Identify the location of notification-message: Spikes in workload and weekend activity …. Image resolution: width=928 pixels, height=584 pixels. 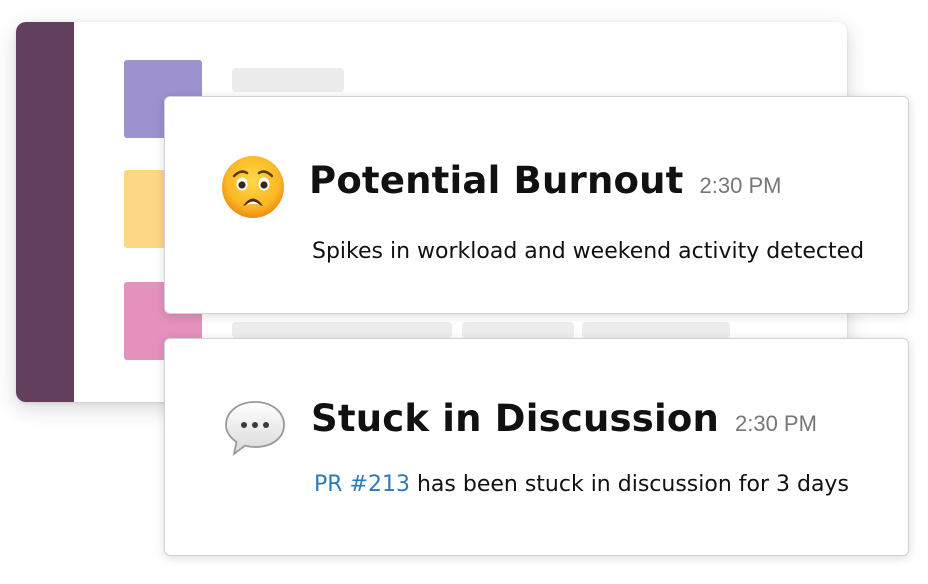
(588, 251).